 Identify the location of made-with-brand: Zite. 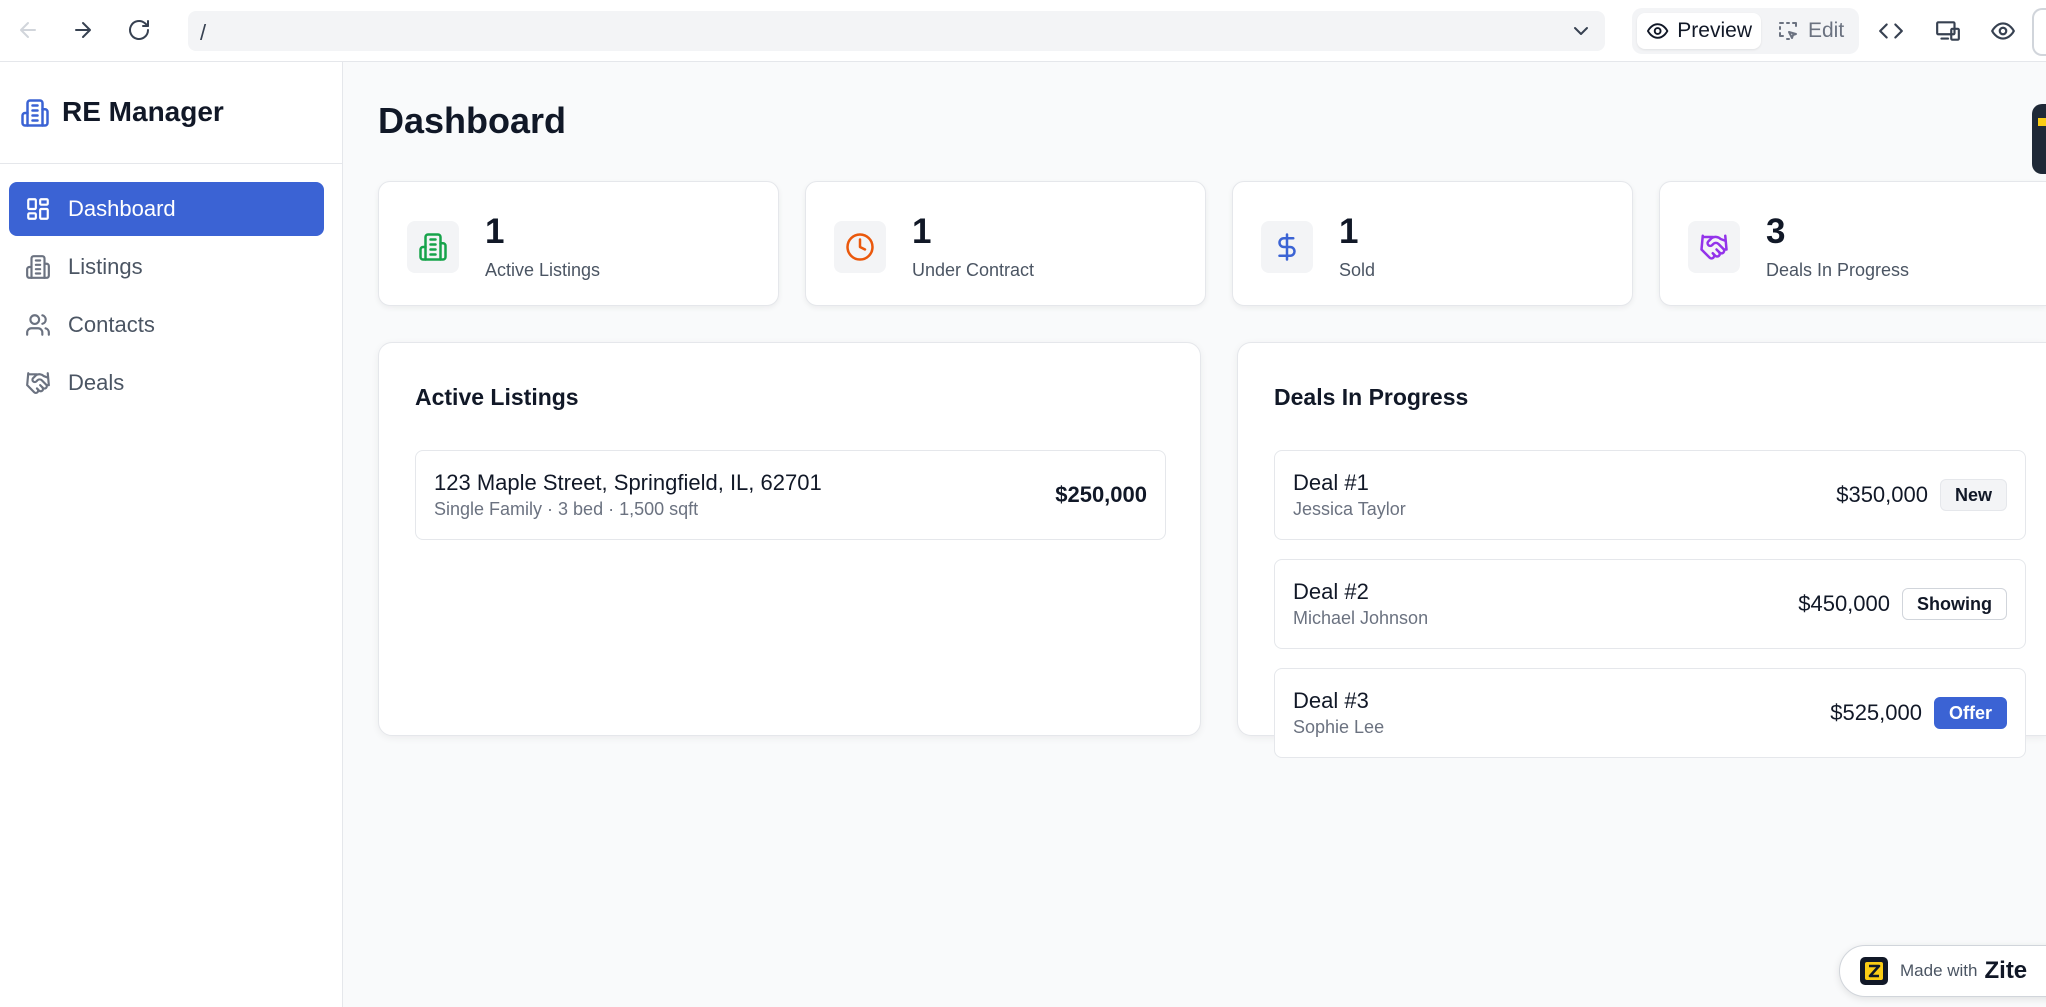
(2006, 970).